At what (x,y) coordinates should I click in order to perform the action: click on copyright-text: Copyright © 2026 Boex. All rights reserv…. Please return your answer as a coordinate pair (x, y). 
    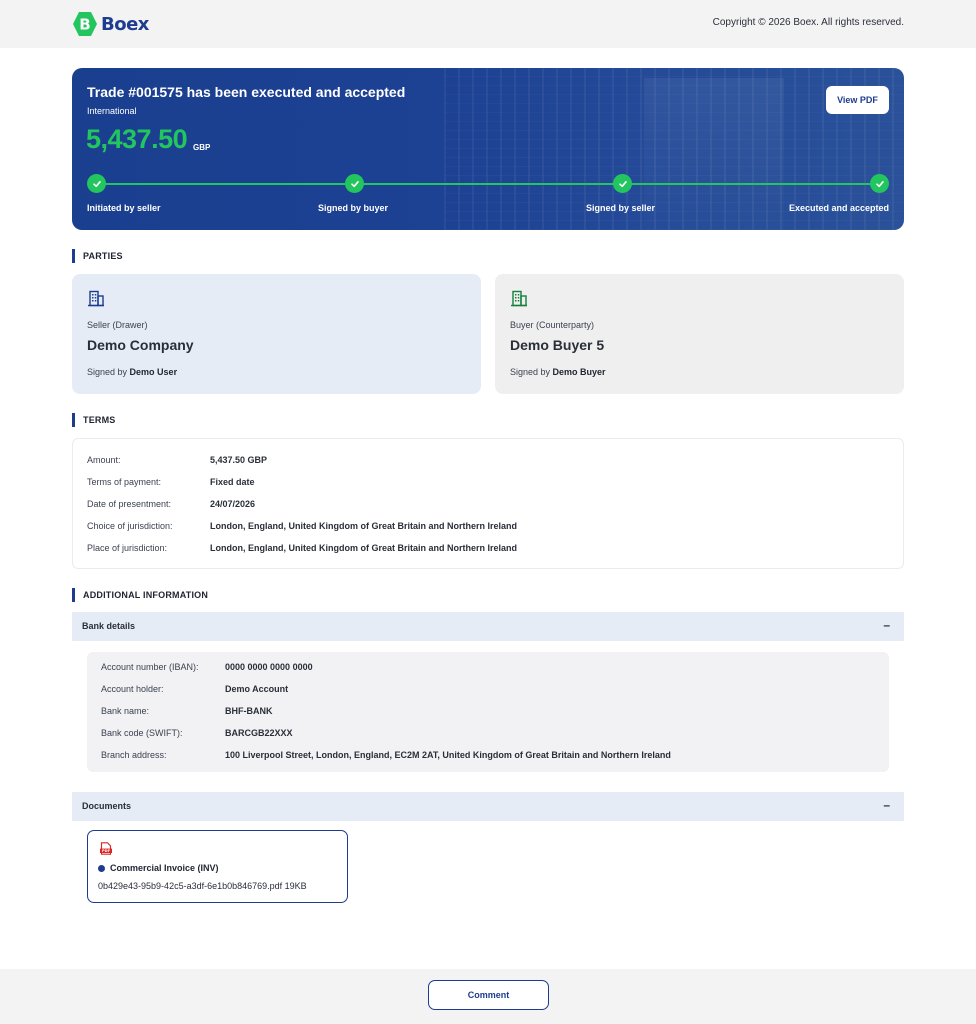
    Looking at the image, I should click on (808, 22).